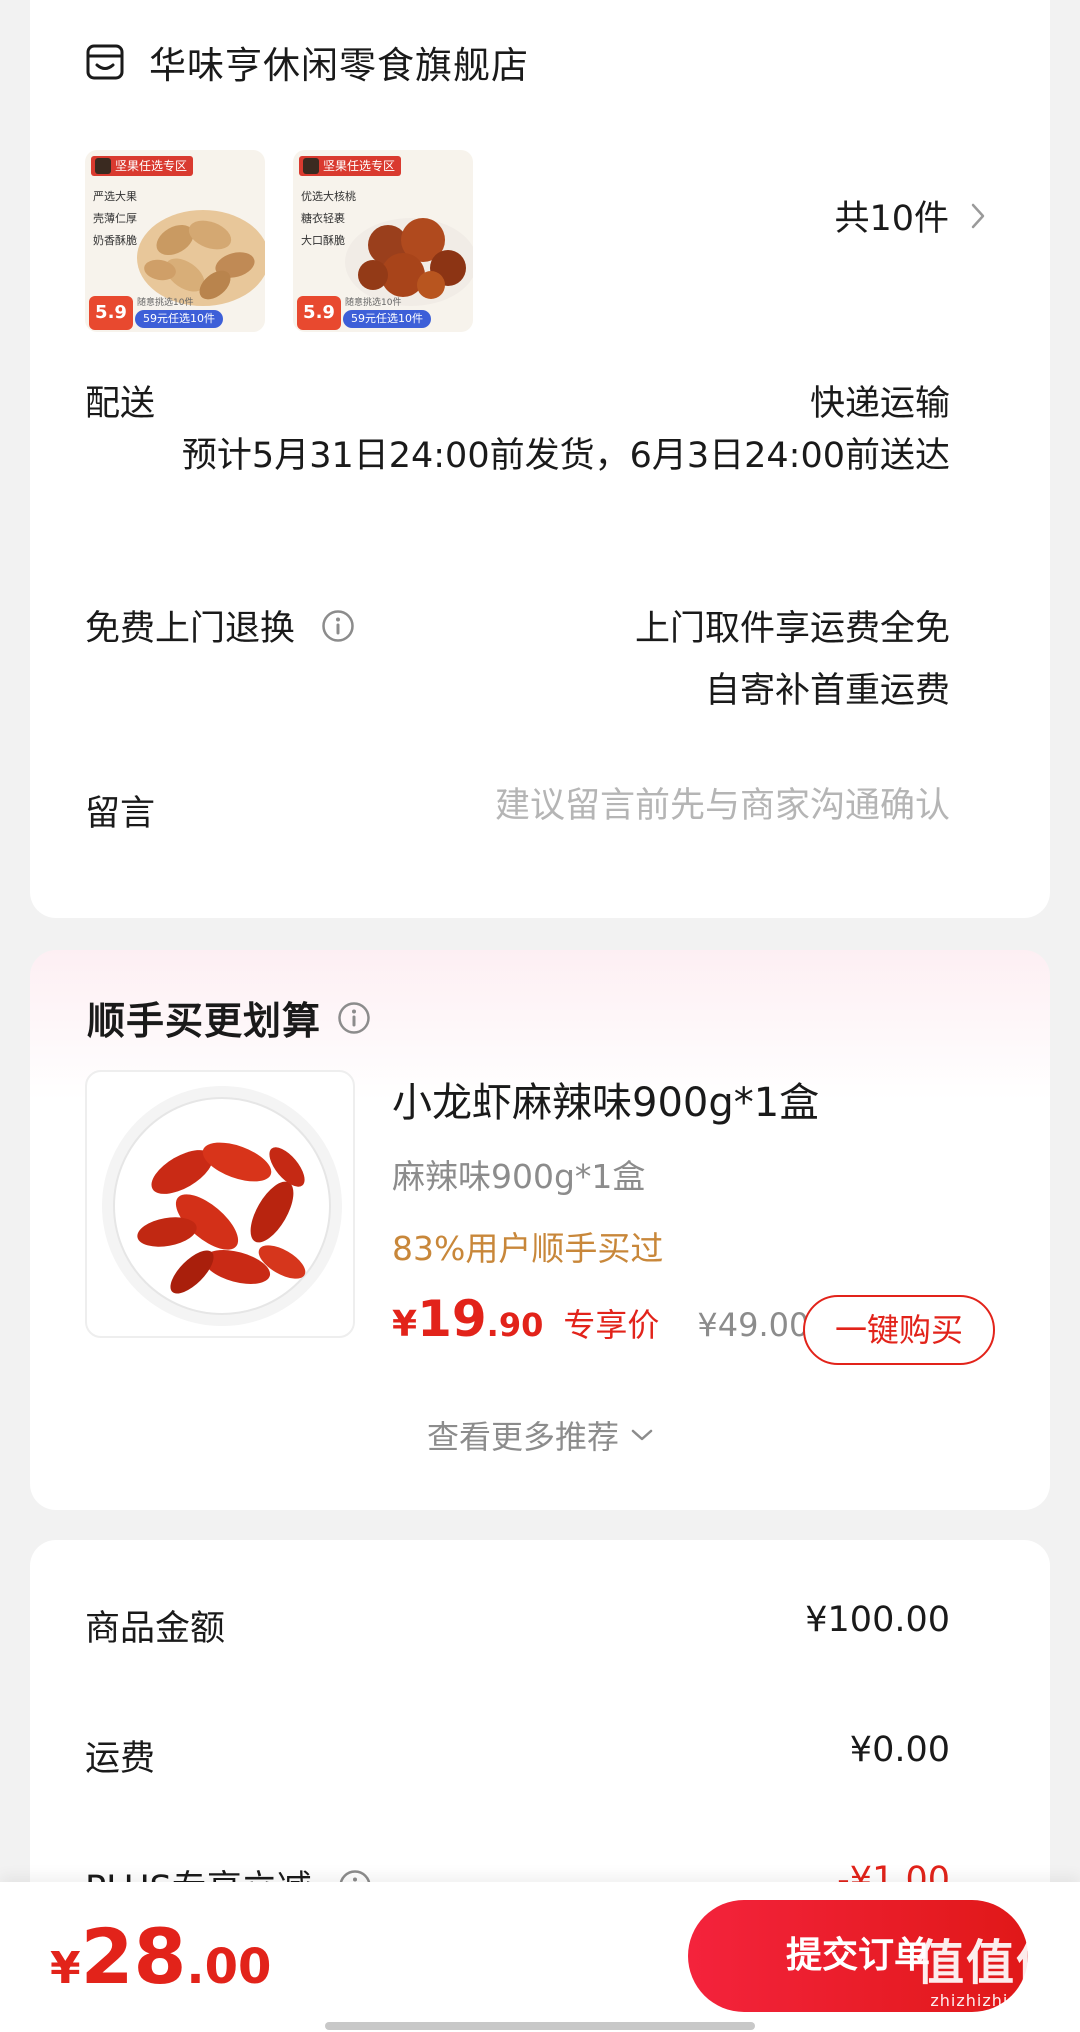 The image size is (1080, 2032). Describe the element at coordinates (105, 62) in the screenshot. I see `store-icon` at that location.